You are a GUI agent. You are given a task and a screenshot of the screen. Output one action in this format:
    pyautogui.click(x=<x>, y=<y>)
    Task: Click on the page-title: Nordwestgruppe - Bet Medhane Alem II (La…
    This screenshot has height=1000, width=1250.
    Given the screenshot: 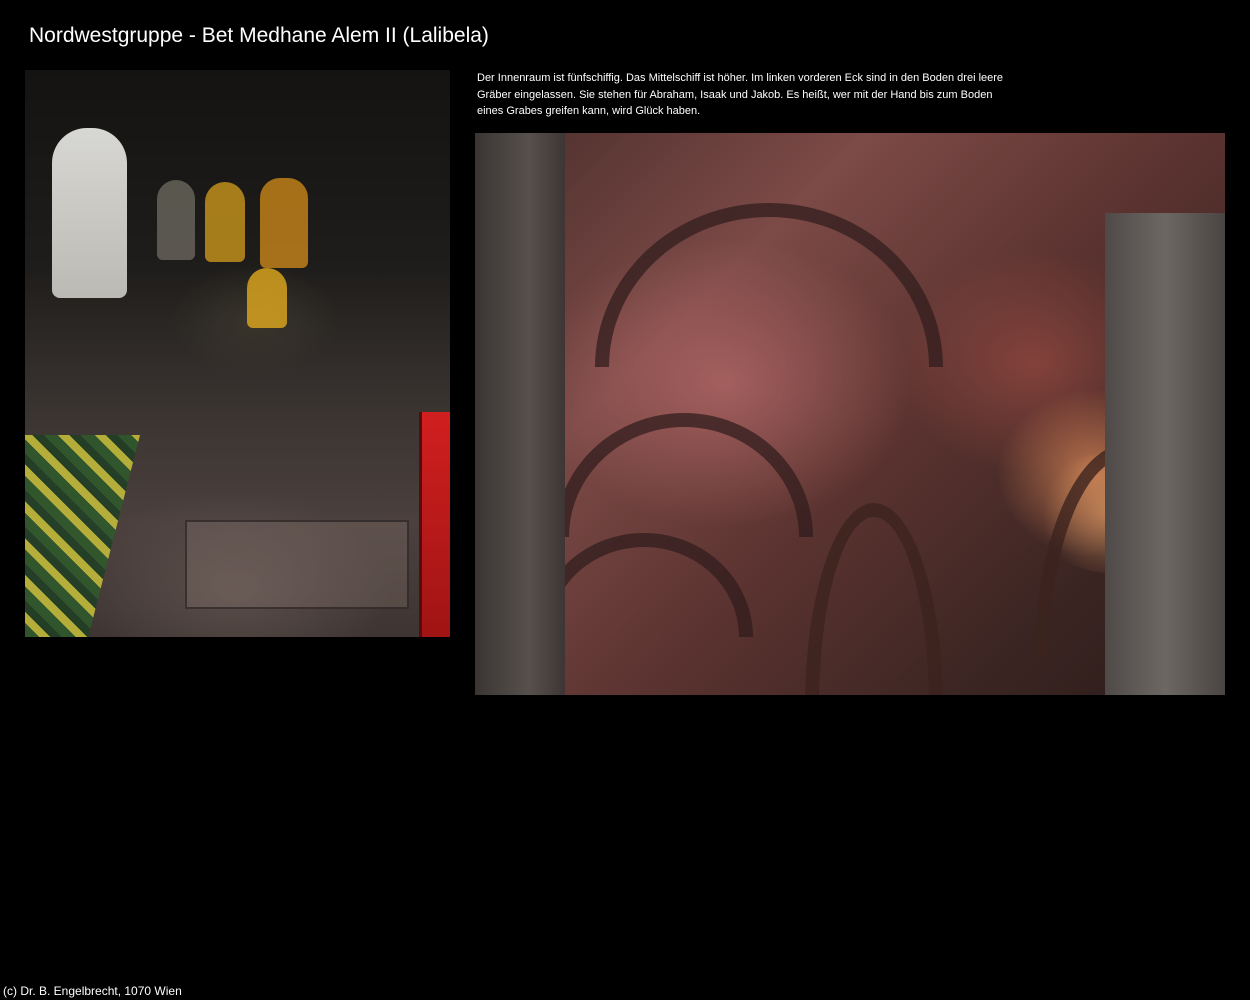 What is the action you would take?
    pyautogui.click(x=259, y=35)
    